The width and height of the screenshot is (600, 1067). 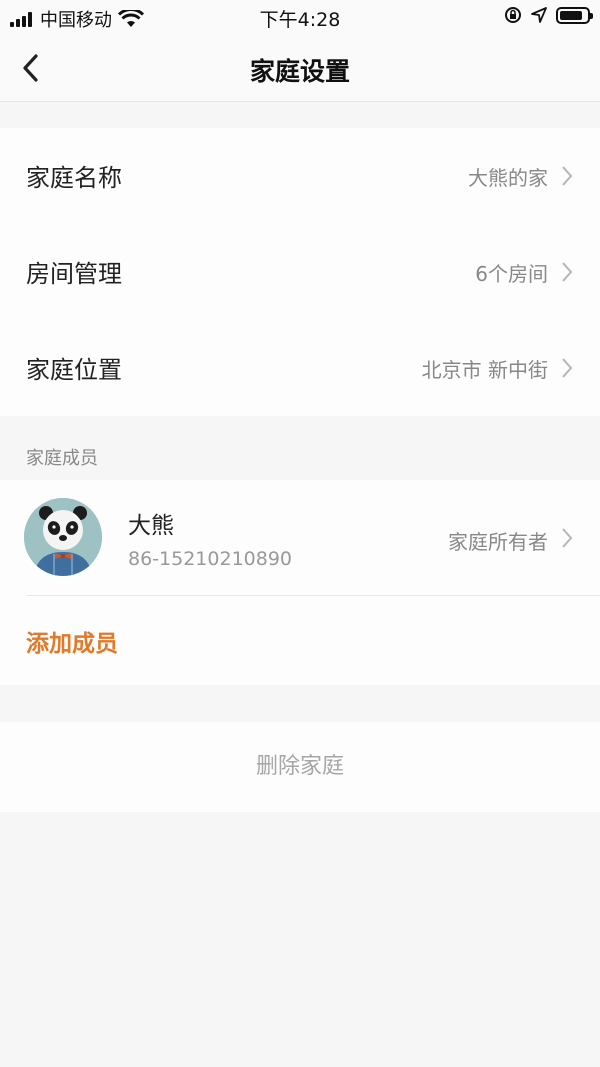 I want to click on battery-icon, so click(x=574, y=15).